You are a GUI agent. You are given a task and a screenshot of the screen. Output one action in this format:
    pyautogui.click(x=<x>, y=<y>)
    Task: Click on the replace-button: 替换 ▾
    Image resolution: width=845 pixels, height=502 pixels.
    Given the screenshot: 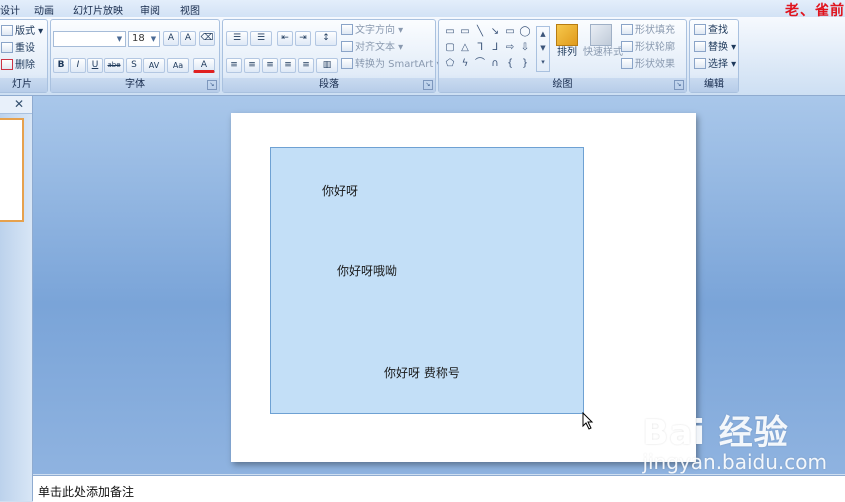 What is the action you would take?
    pyautogui.click(x=715, y=47)
    